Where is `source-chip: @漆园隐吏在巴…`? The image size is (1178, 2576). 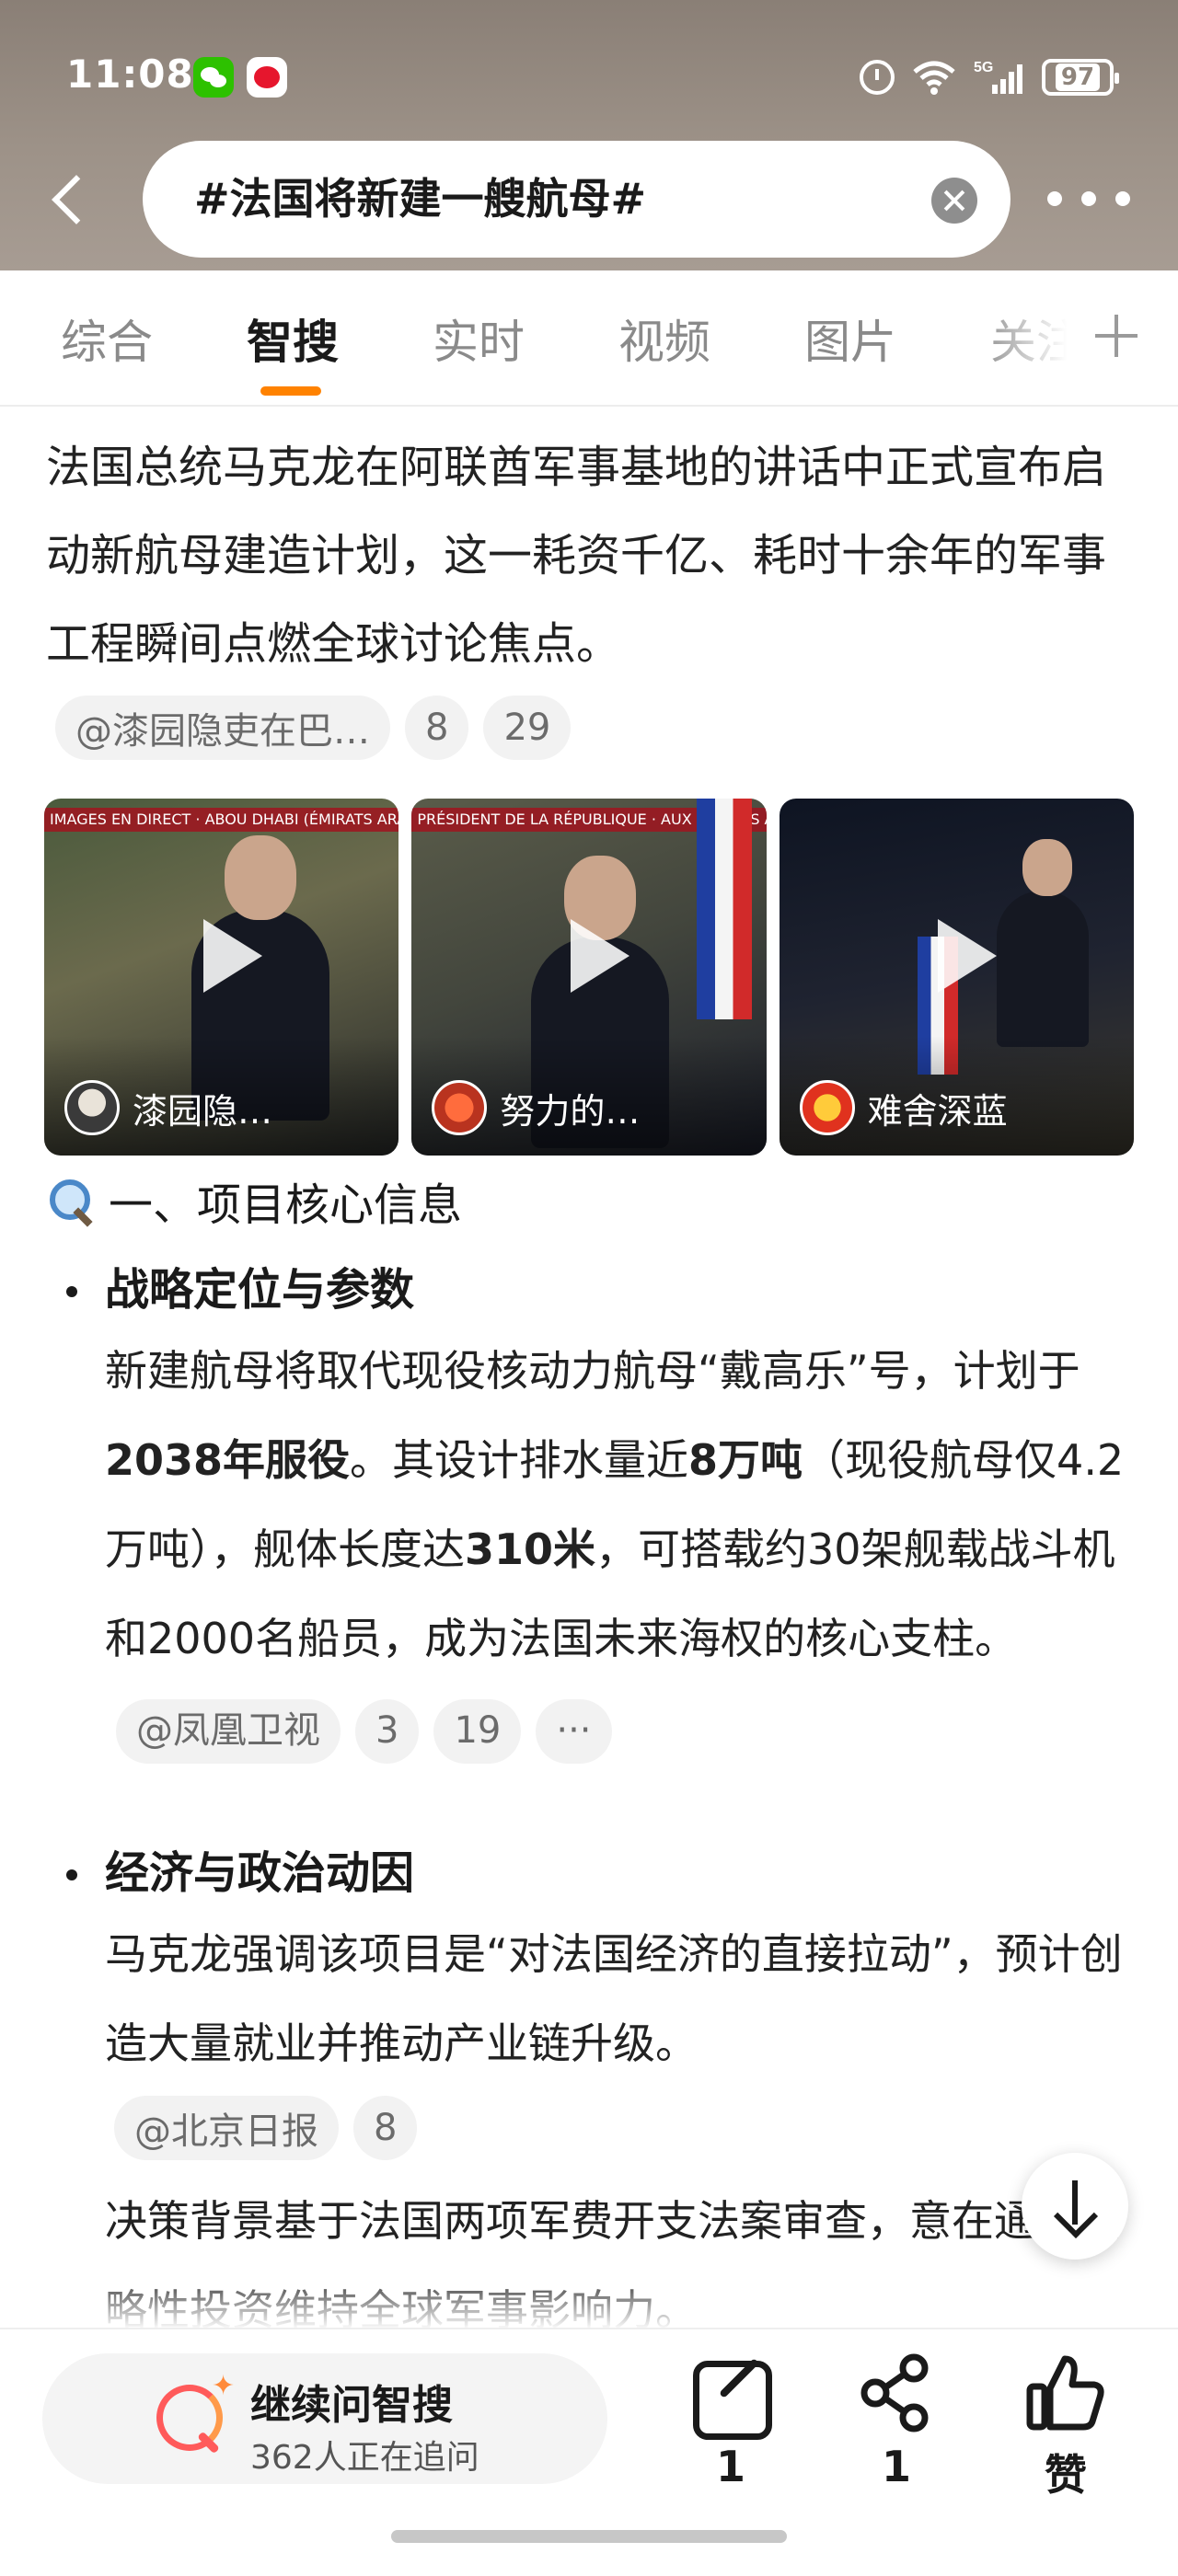
source-chip: @漆园隐吏在巴… is located at coordinates (222, 728).